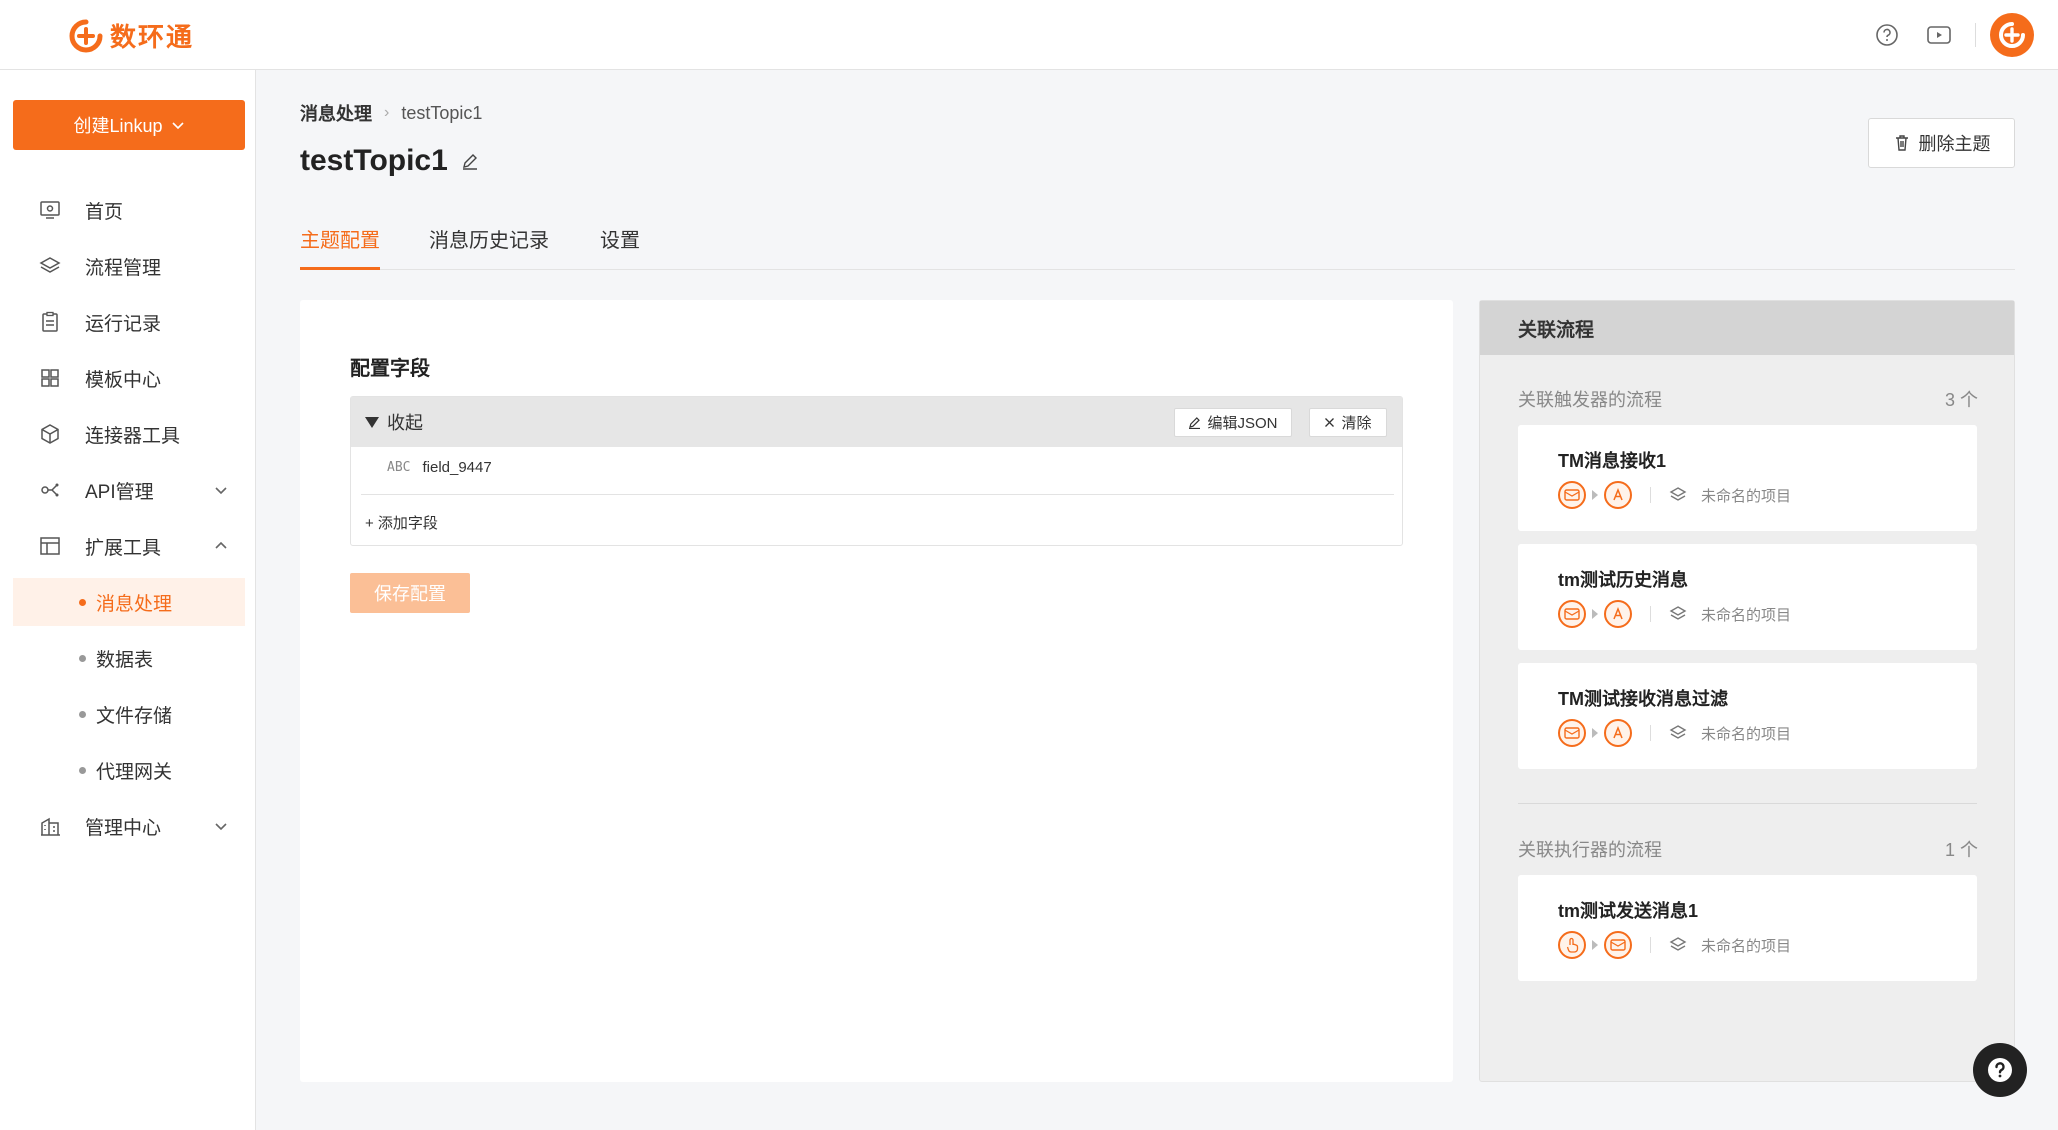  Describe the element at coordinates (129, 490) in the screenshot. I see `sidebar-item-api: API管理` at that location.